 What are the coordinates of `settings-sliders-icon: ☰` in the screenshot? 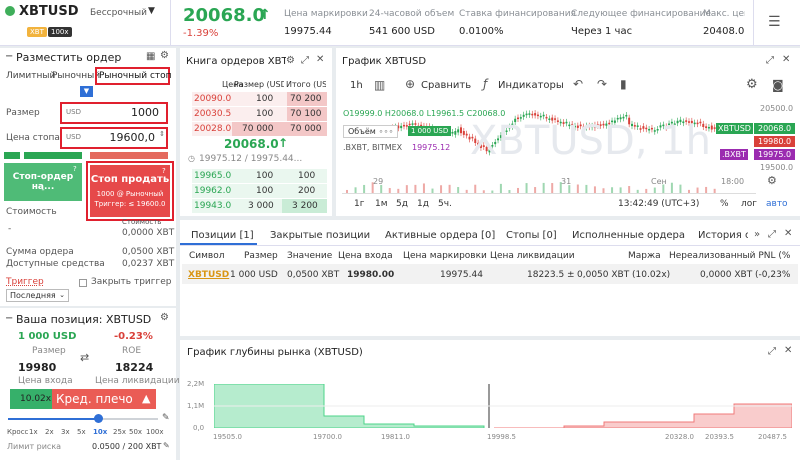 It's located at (774, 22).